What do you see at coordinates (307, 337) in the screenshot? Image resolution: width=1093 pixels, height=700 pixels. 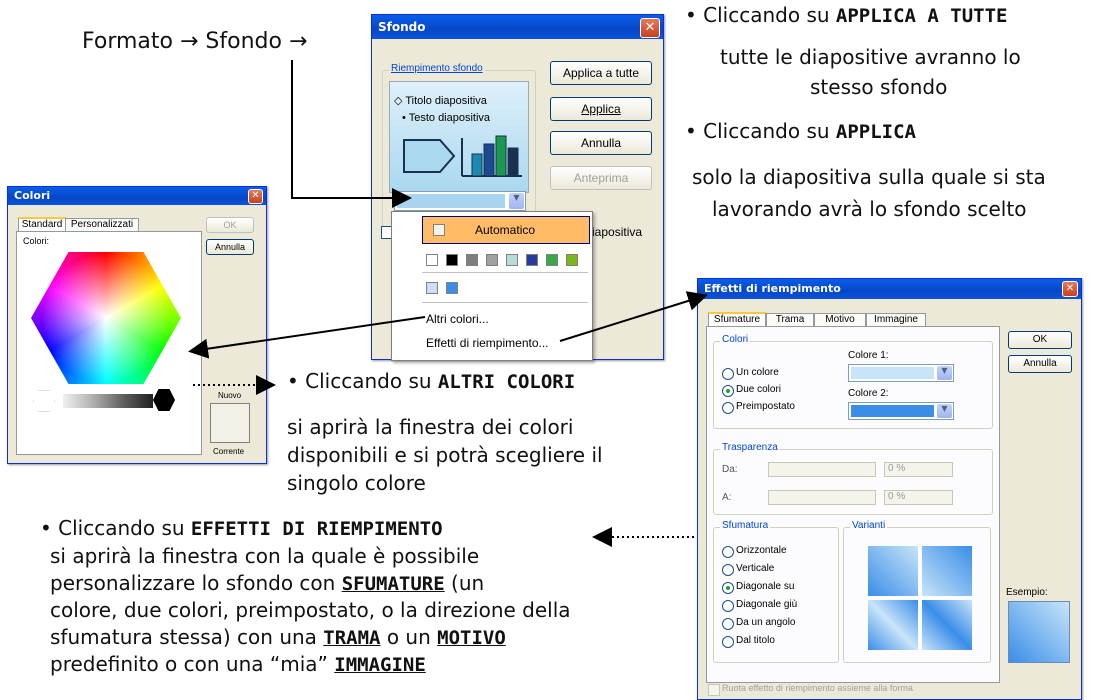 I see `arrow-to-colors` at bounding box center [307, 337].